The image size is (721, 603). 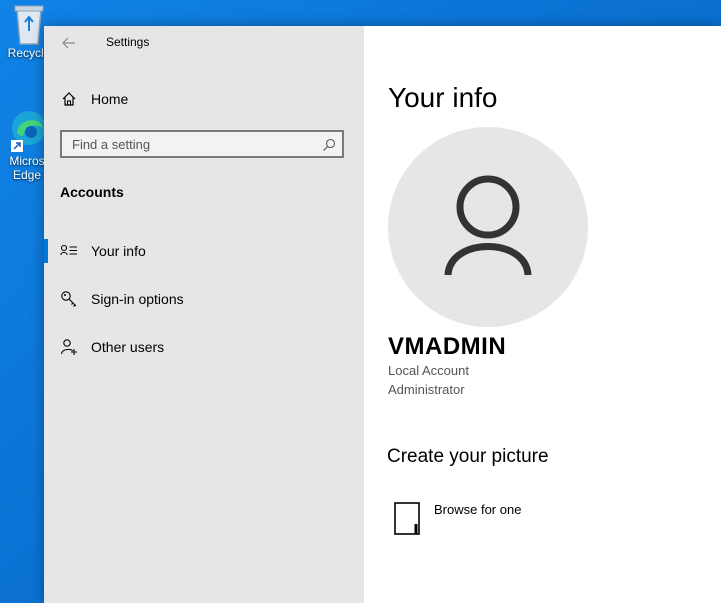 What do you see at coordinates (407, 518) in the screenshot?
I see `file-icon` at bounding box center [407, 518].